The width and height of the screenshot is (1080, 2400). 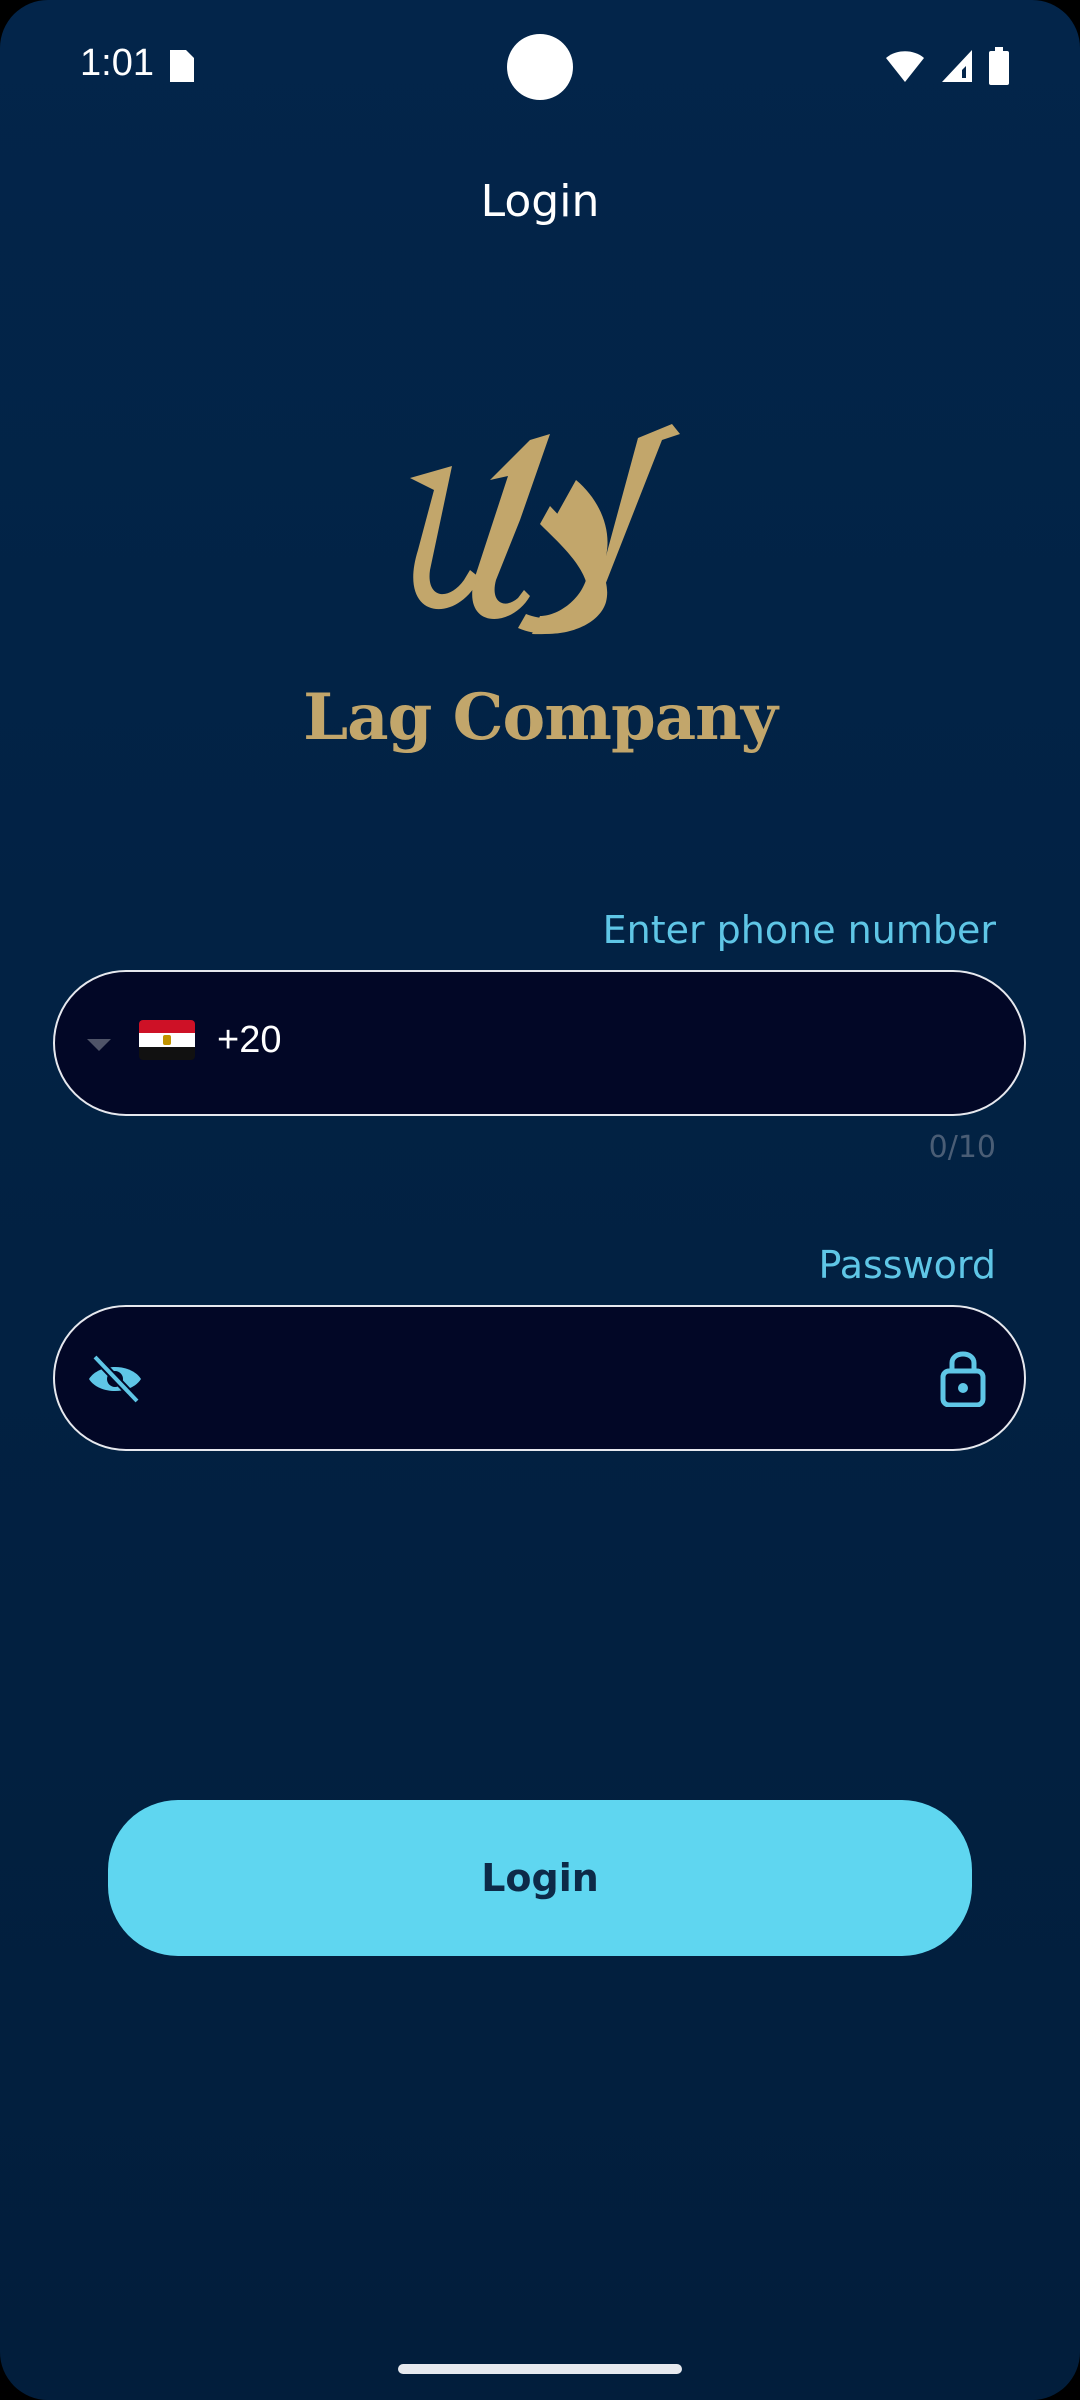 What do you see at coordinates (540, 2369) in the screenshot?
I see `home-indicator` at bounding box center [540, 2369].